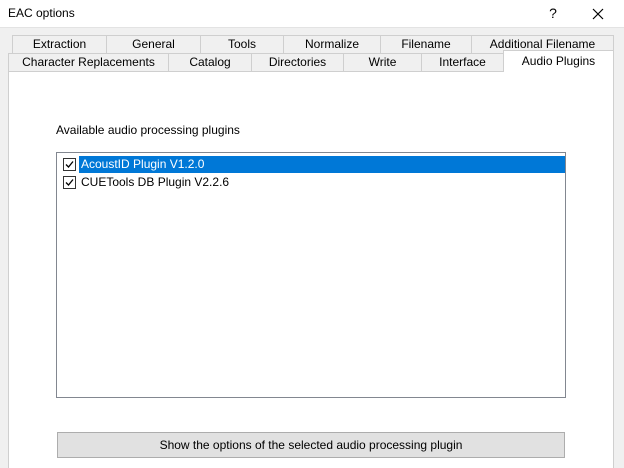 This screenshot has height=468, width=624. I want to click on plugins-section-label: Available audio processing plugins, so click(148, 130).